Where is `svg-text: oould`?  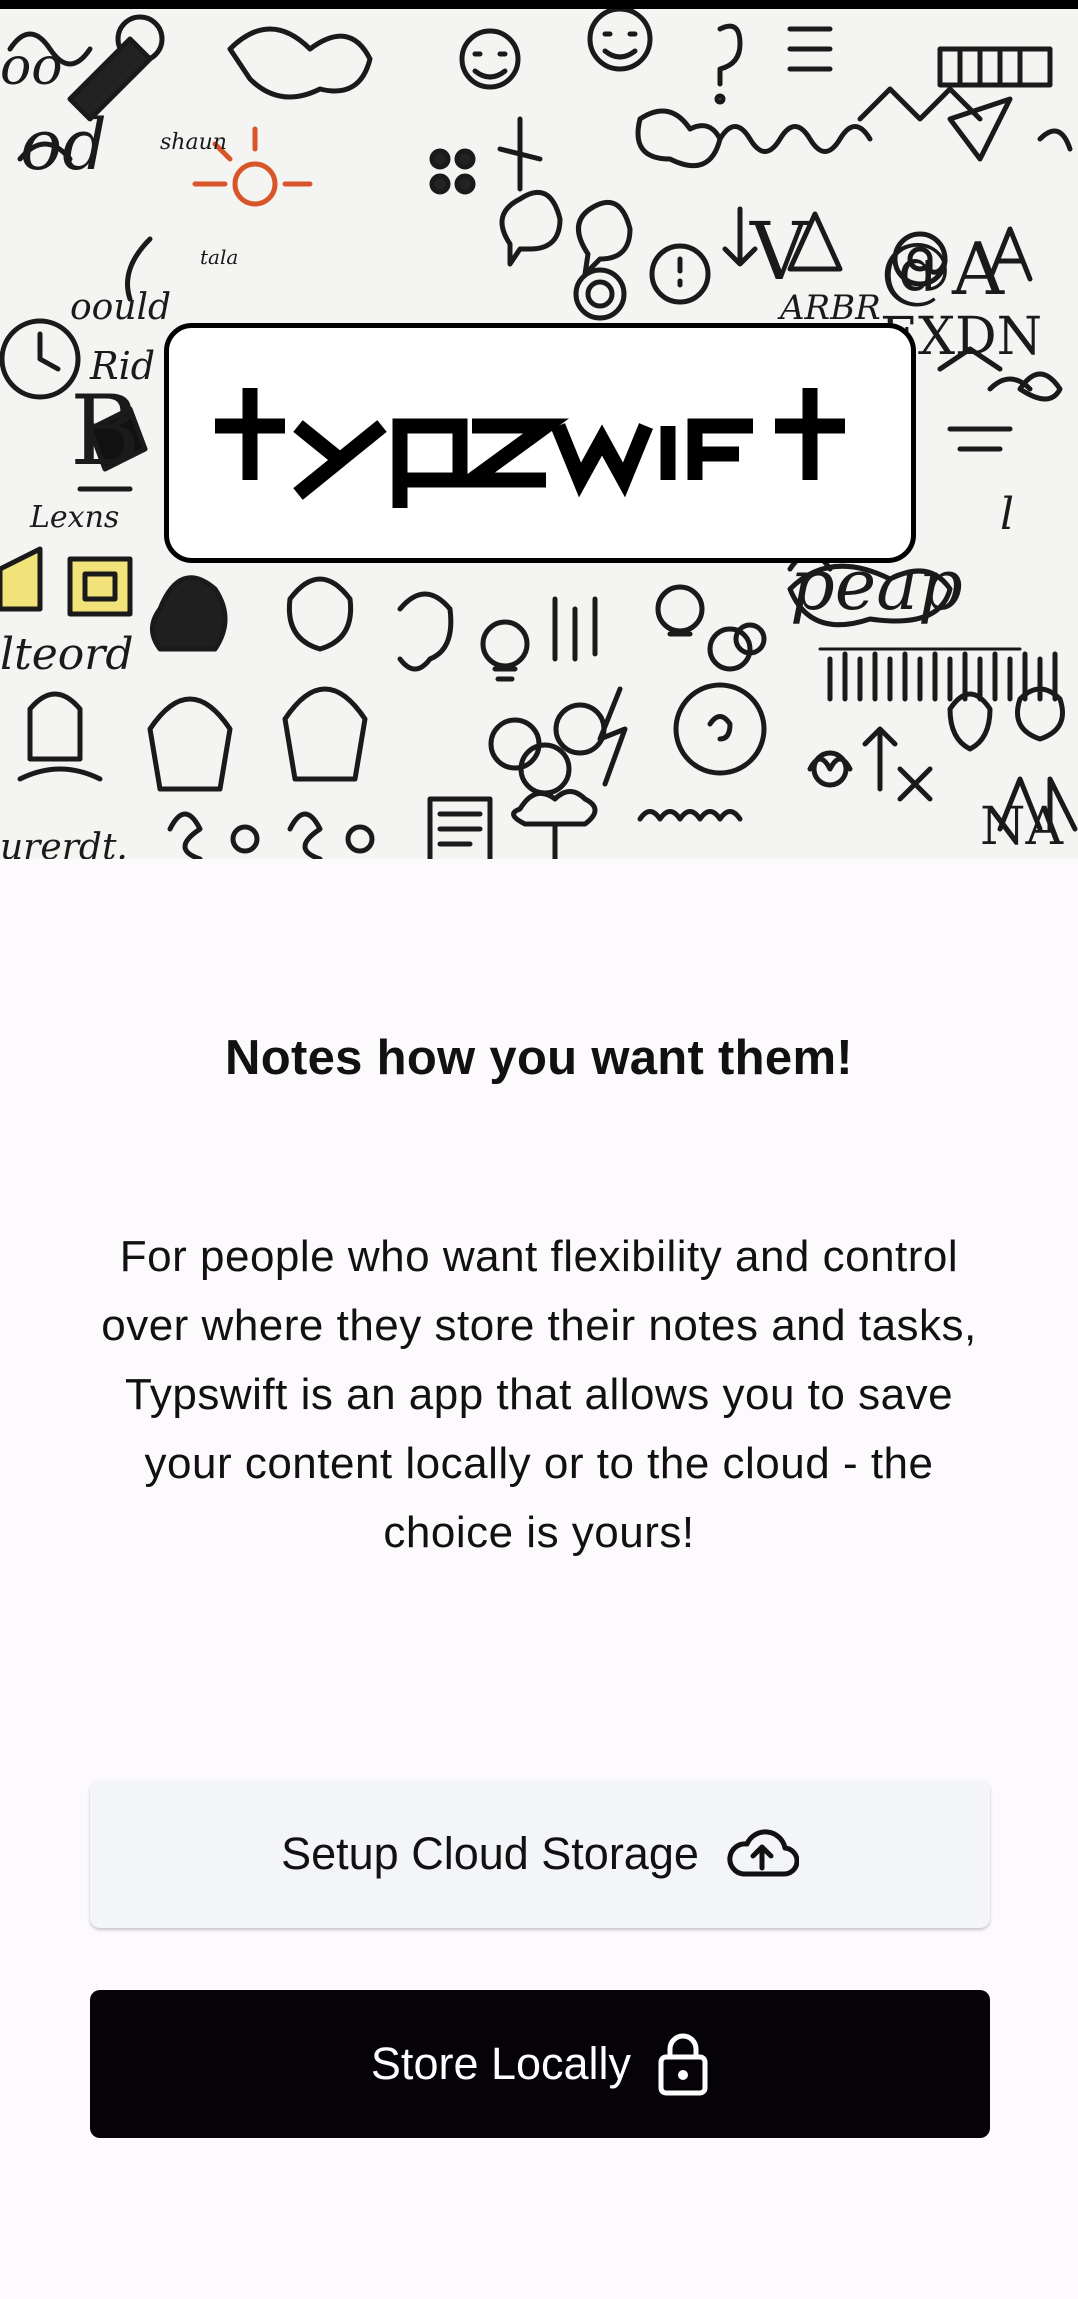
svg-text: oould is located at coordinates (120, 307).